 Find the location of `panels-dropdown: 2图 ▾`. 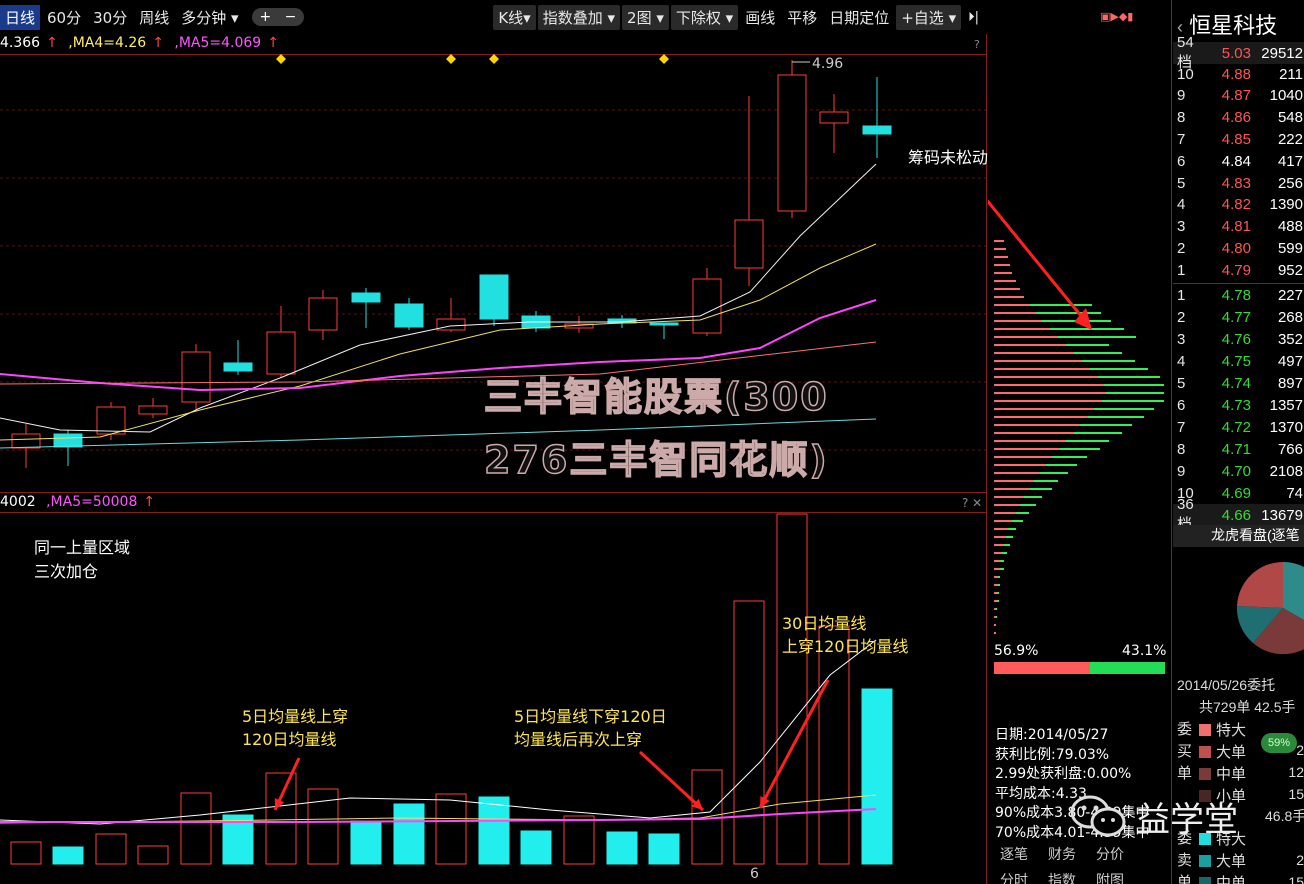

panels-dropdown: 2图 ▾ is located at coordinates (645, 17).